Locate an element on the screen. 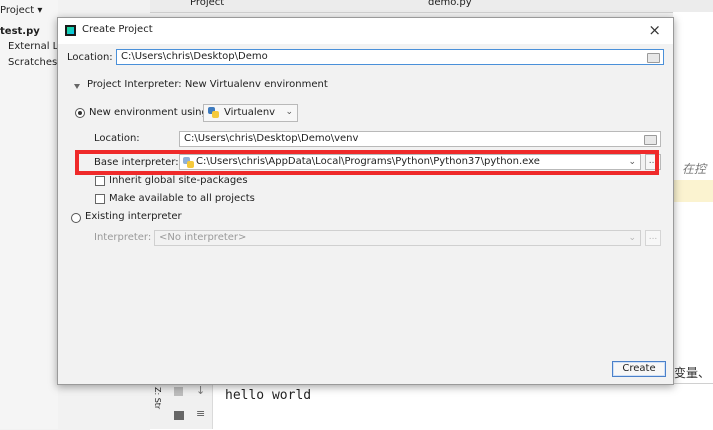 Image resolution: width=713 pixels, height=430 pixels. editor-highlight-line is located at coordinates (693, 191).